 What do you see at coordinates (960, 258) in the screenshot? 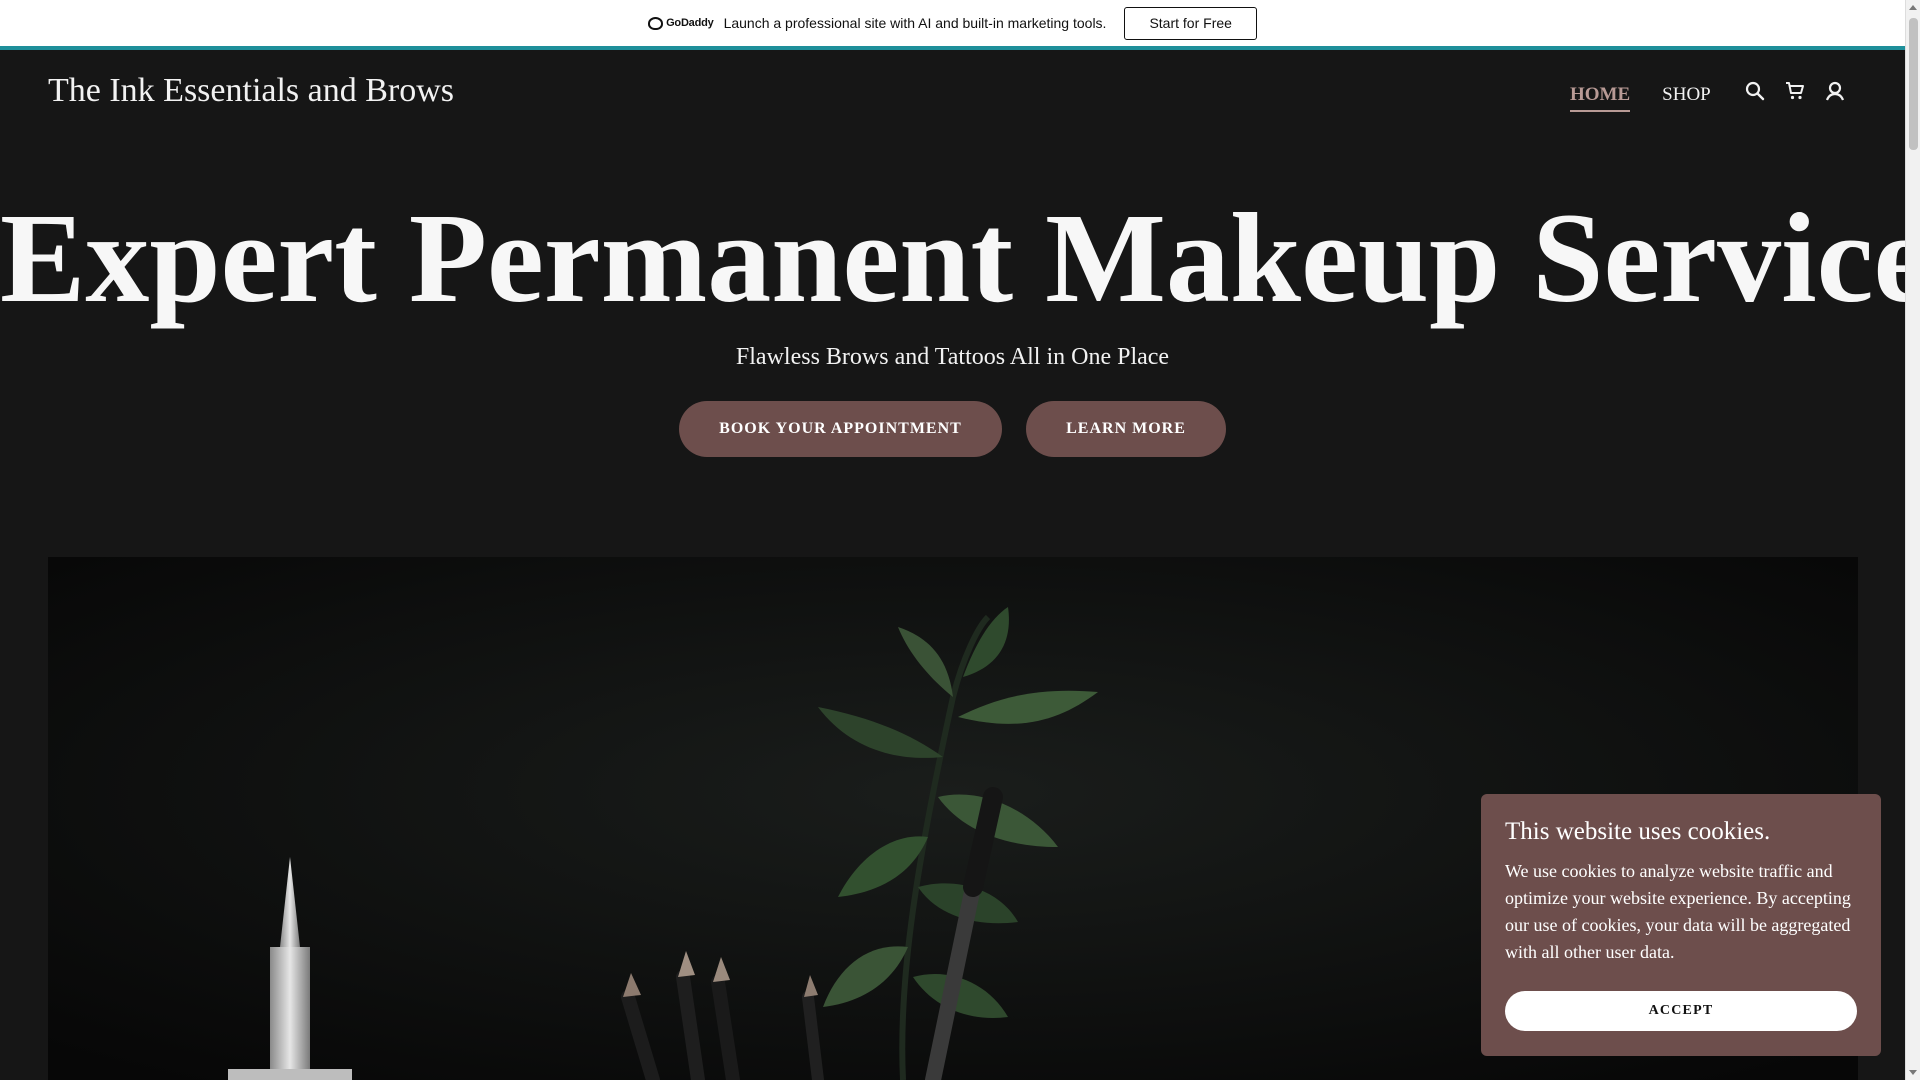
I see `hero-title: Expert Permanent Makeup Services` at bounding box center [960, 258].